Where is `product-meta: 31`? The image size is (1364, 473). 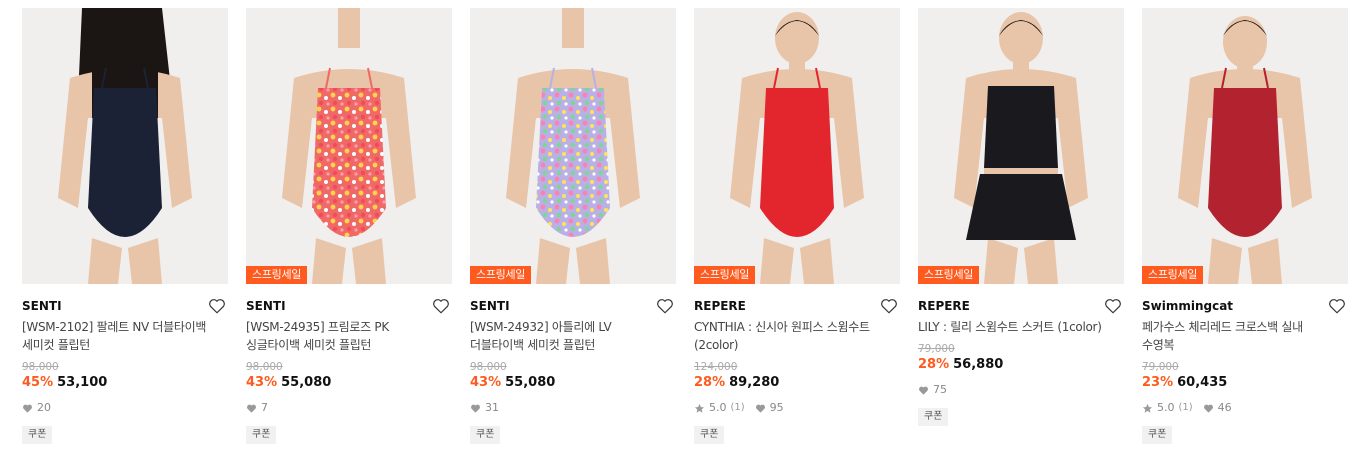
product-meta: 31 is located at coordinates (573, 408).